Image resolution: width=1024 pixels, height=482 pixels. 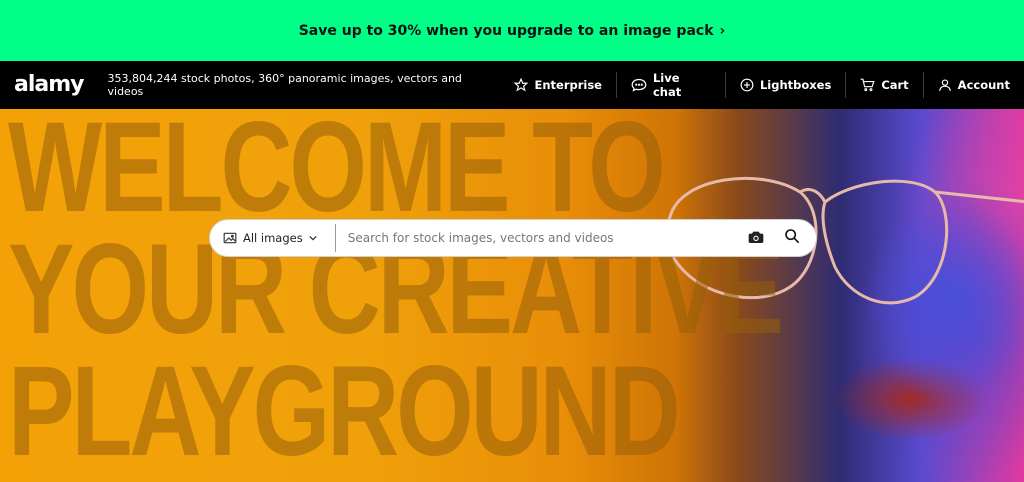 I want to click on star-icon, so click(x=521, y=85).